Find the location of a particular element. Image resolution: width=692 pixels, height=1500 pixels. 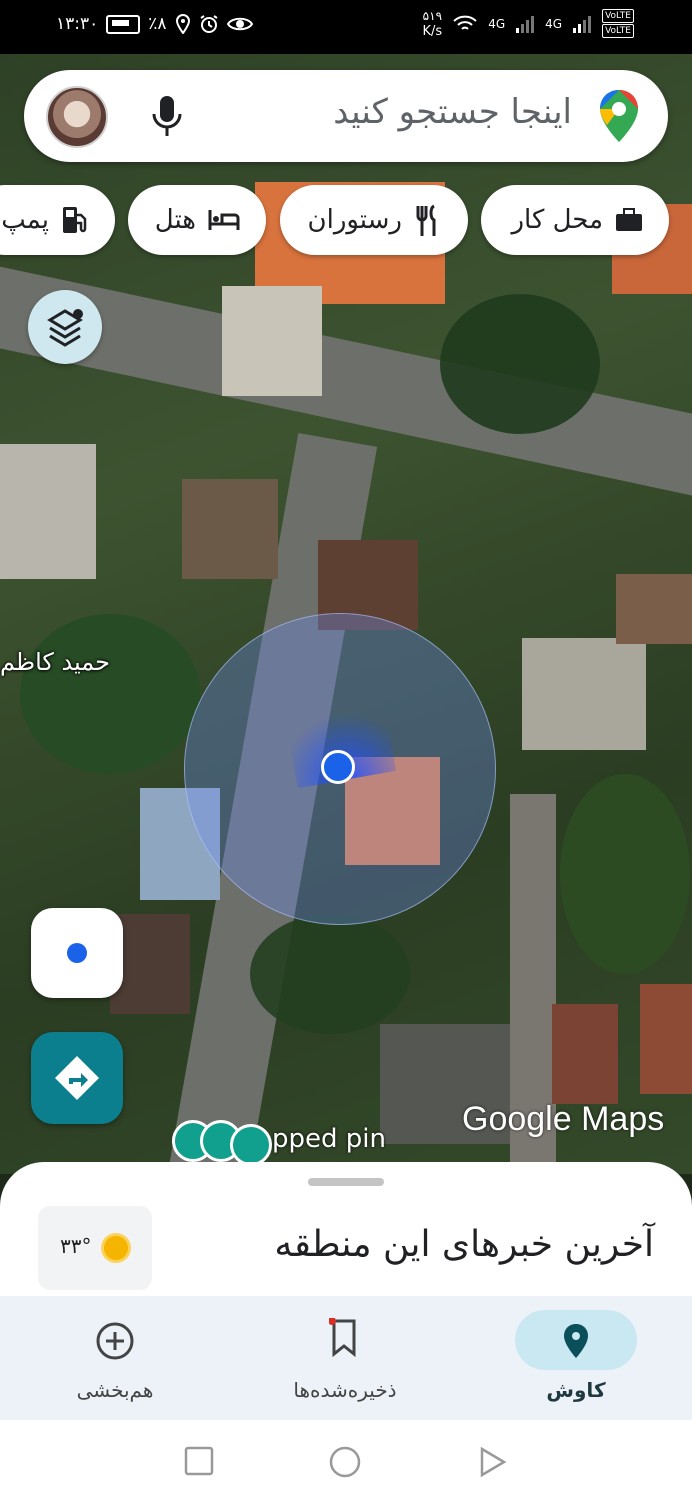

clock: ۱۳:۳۰ is located at coordinates (77, 24).